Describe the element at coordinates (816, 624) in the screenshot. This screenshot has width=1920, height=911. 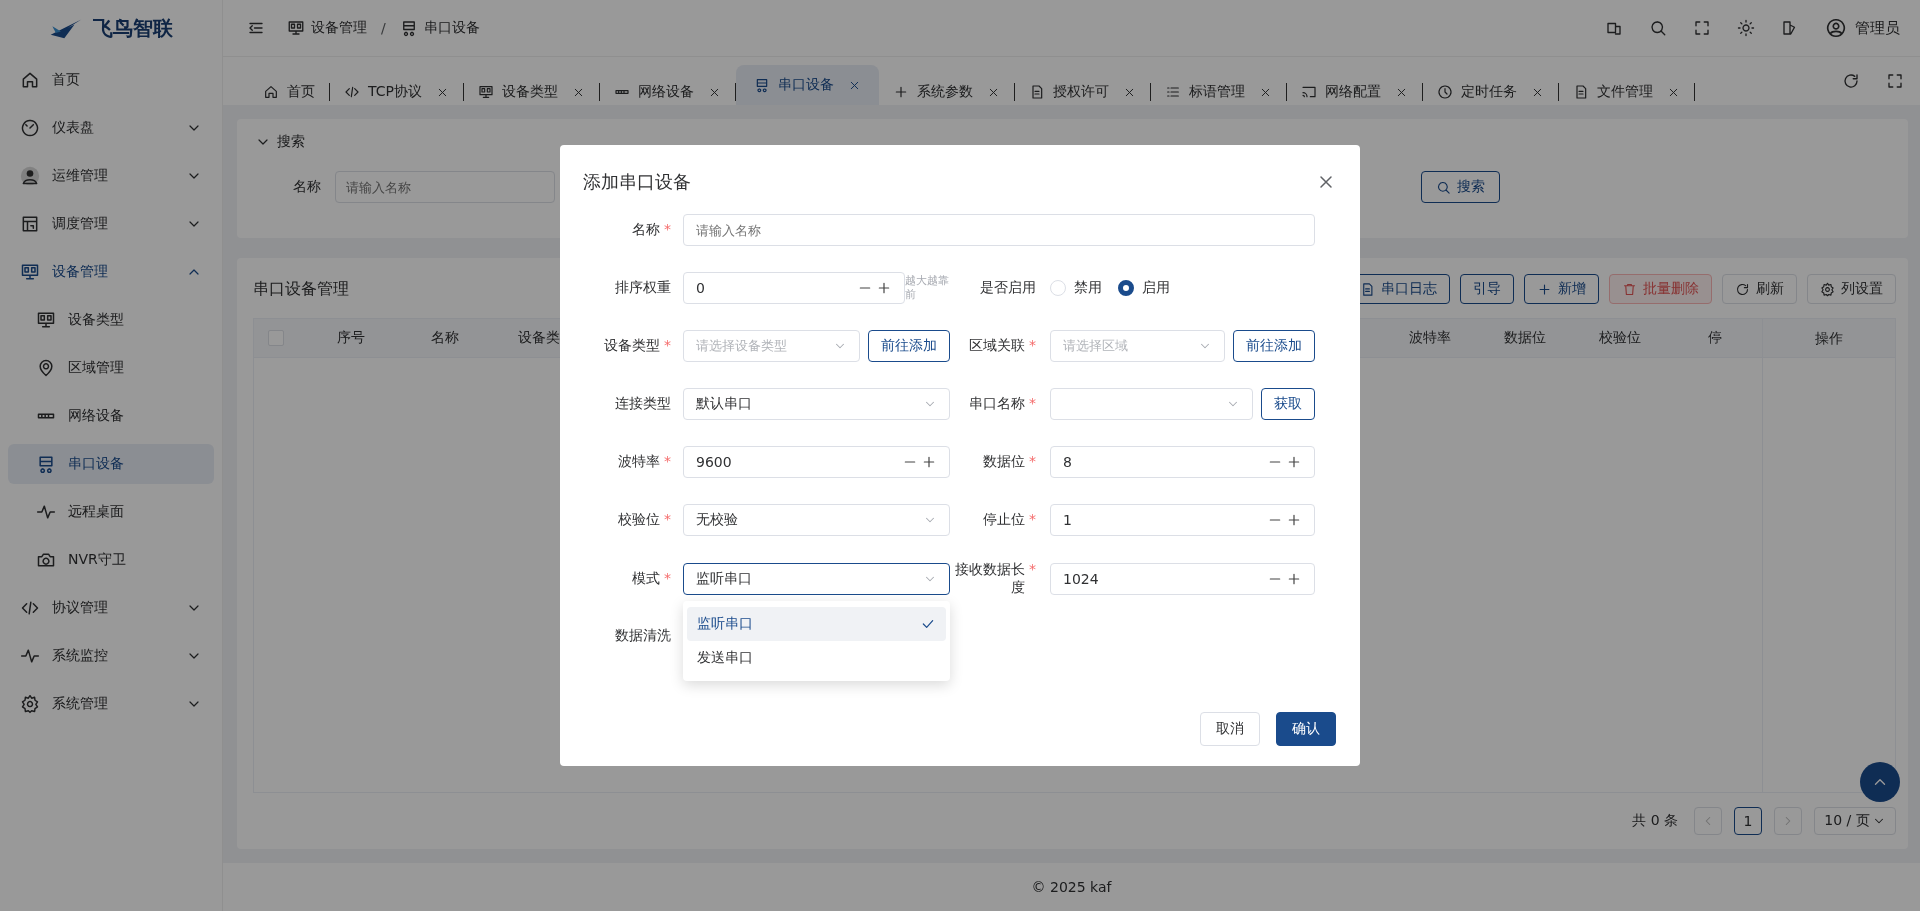
I see `dropdown-option: 监听串口` at that location.